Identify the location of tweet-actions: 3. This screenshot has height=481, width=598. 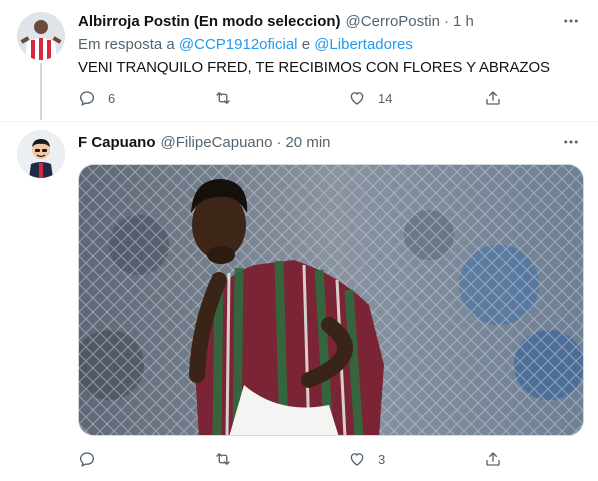
(289, 459).